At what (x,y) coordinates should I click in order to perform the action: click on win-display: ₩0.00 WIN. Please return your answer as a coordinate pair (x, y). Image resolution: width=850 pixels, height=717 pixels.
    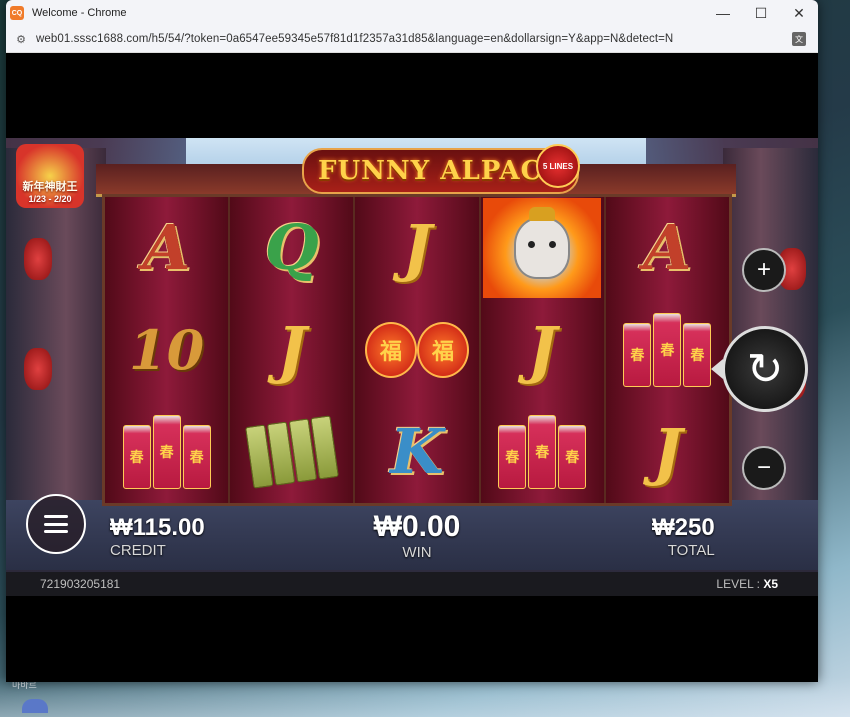
    Looking at the image, I should click on (417, 535).